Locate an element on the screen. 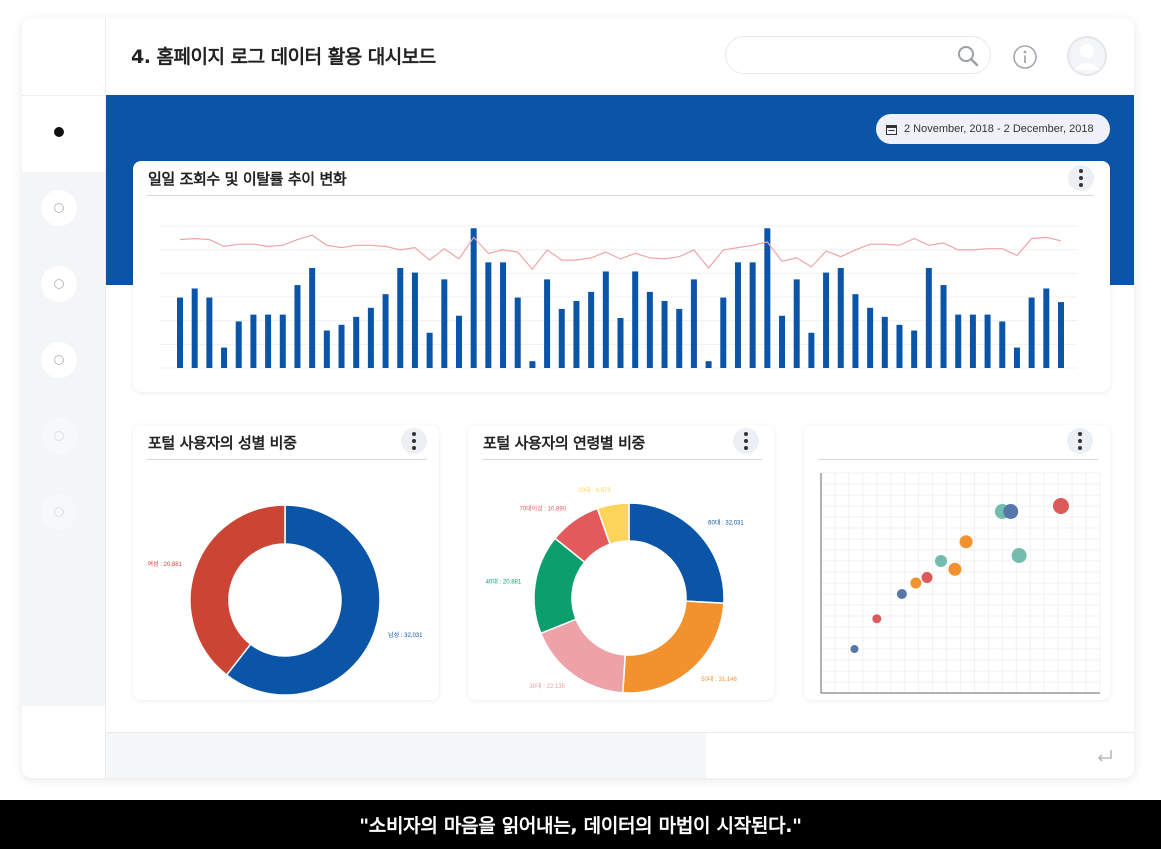 The image size is (1161, 849). enter-icon is located at coordinates (1105, 756).